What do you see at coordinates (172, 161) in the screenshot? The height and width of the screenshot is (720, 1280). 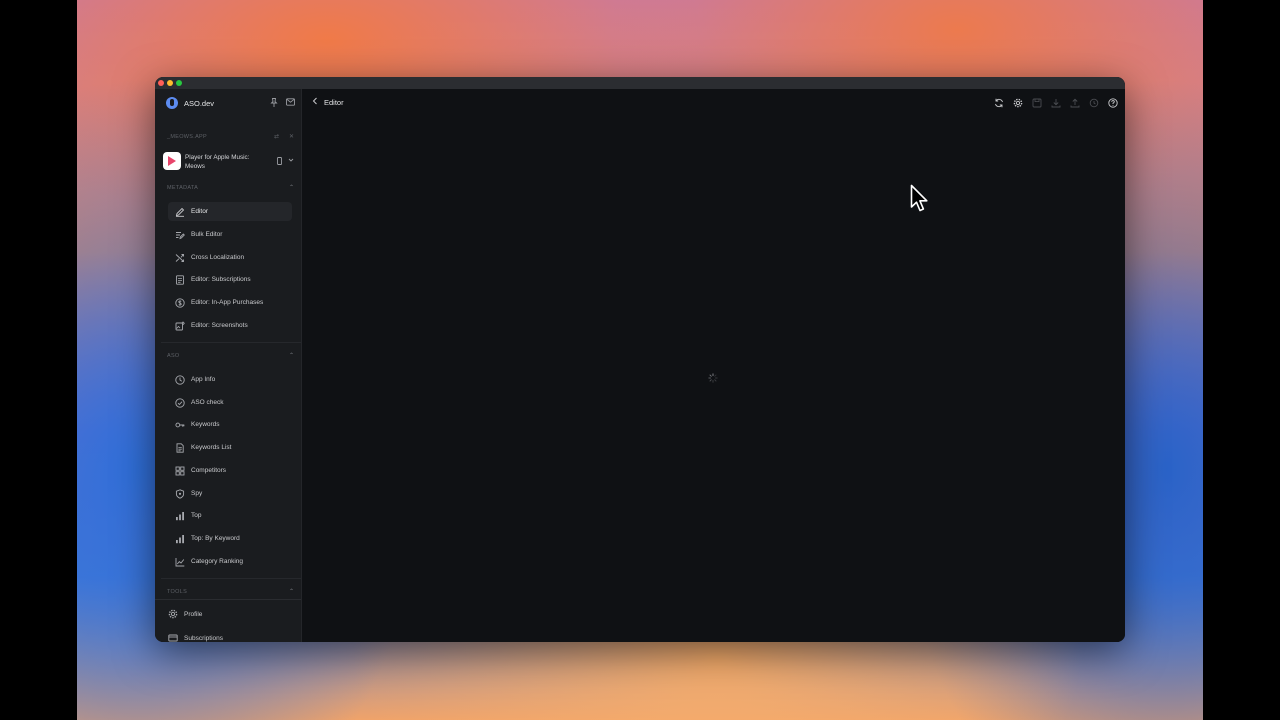 I see `app-icon` at bounding box center [172, 161].